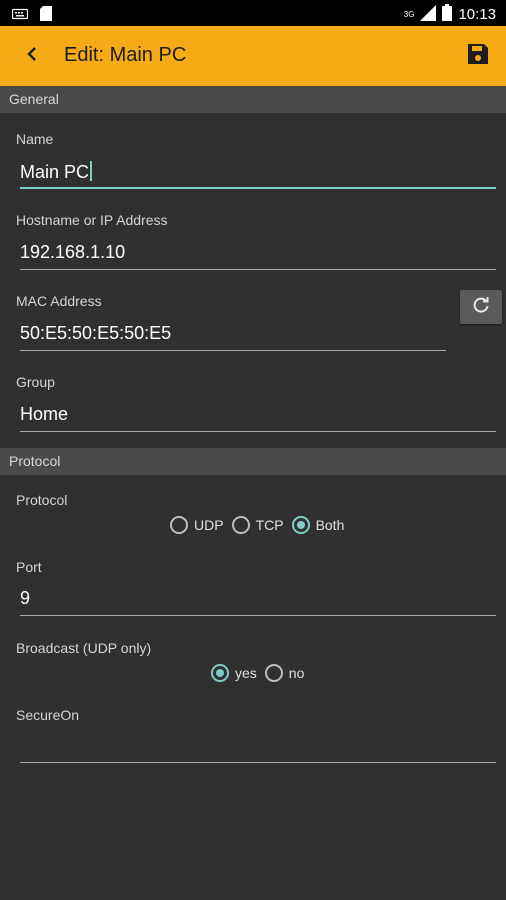  I want to click on name-field: Main PC, so click(258, 173).